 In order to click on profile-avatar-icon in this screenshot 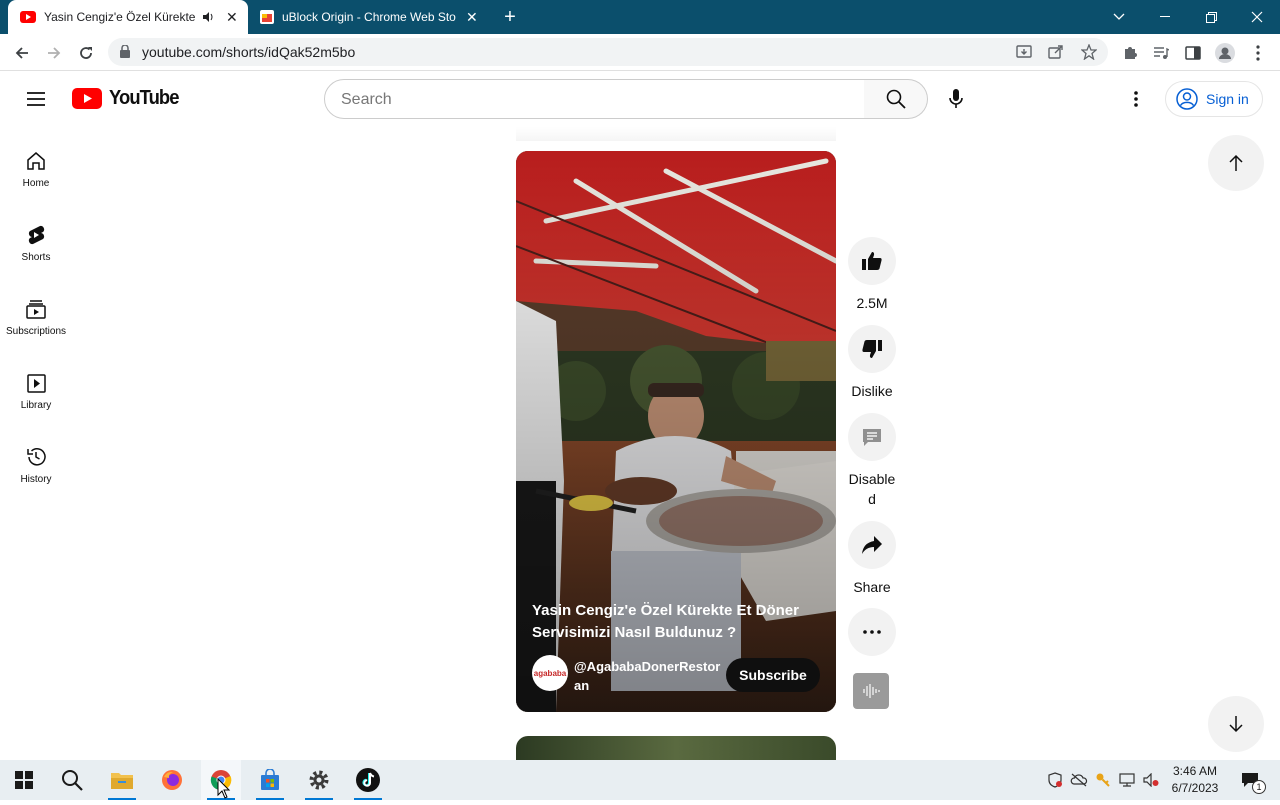, I will do `click(1225, 52)`.